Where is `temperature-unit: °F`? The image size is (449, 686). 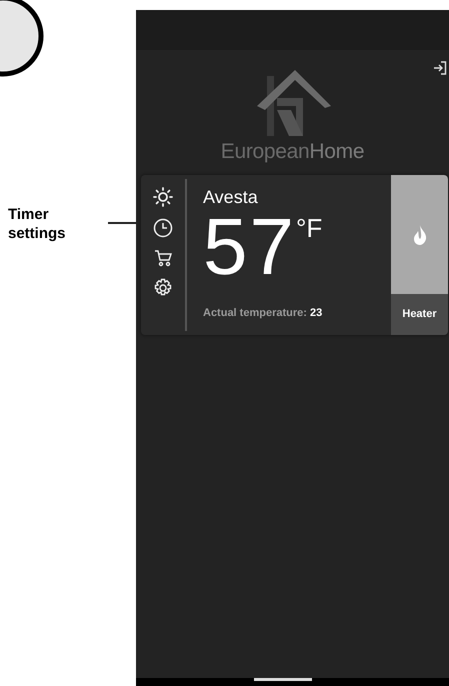
temperature-unit: °F is located at coordinates (309, 228).